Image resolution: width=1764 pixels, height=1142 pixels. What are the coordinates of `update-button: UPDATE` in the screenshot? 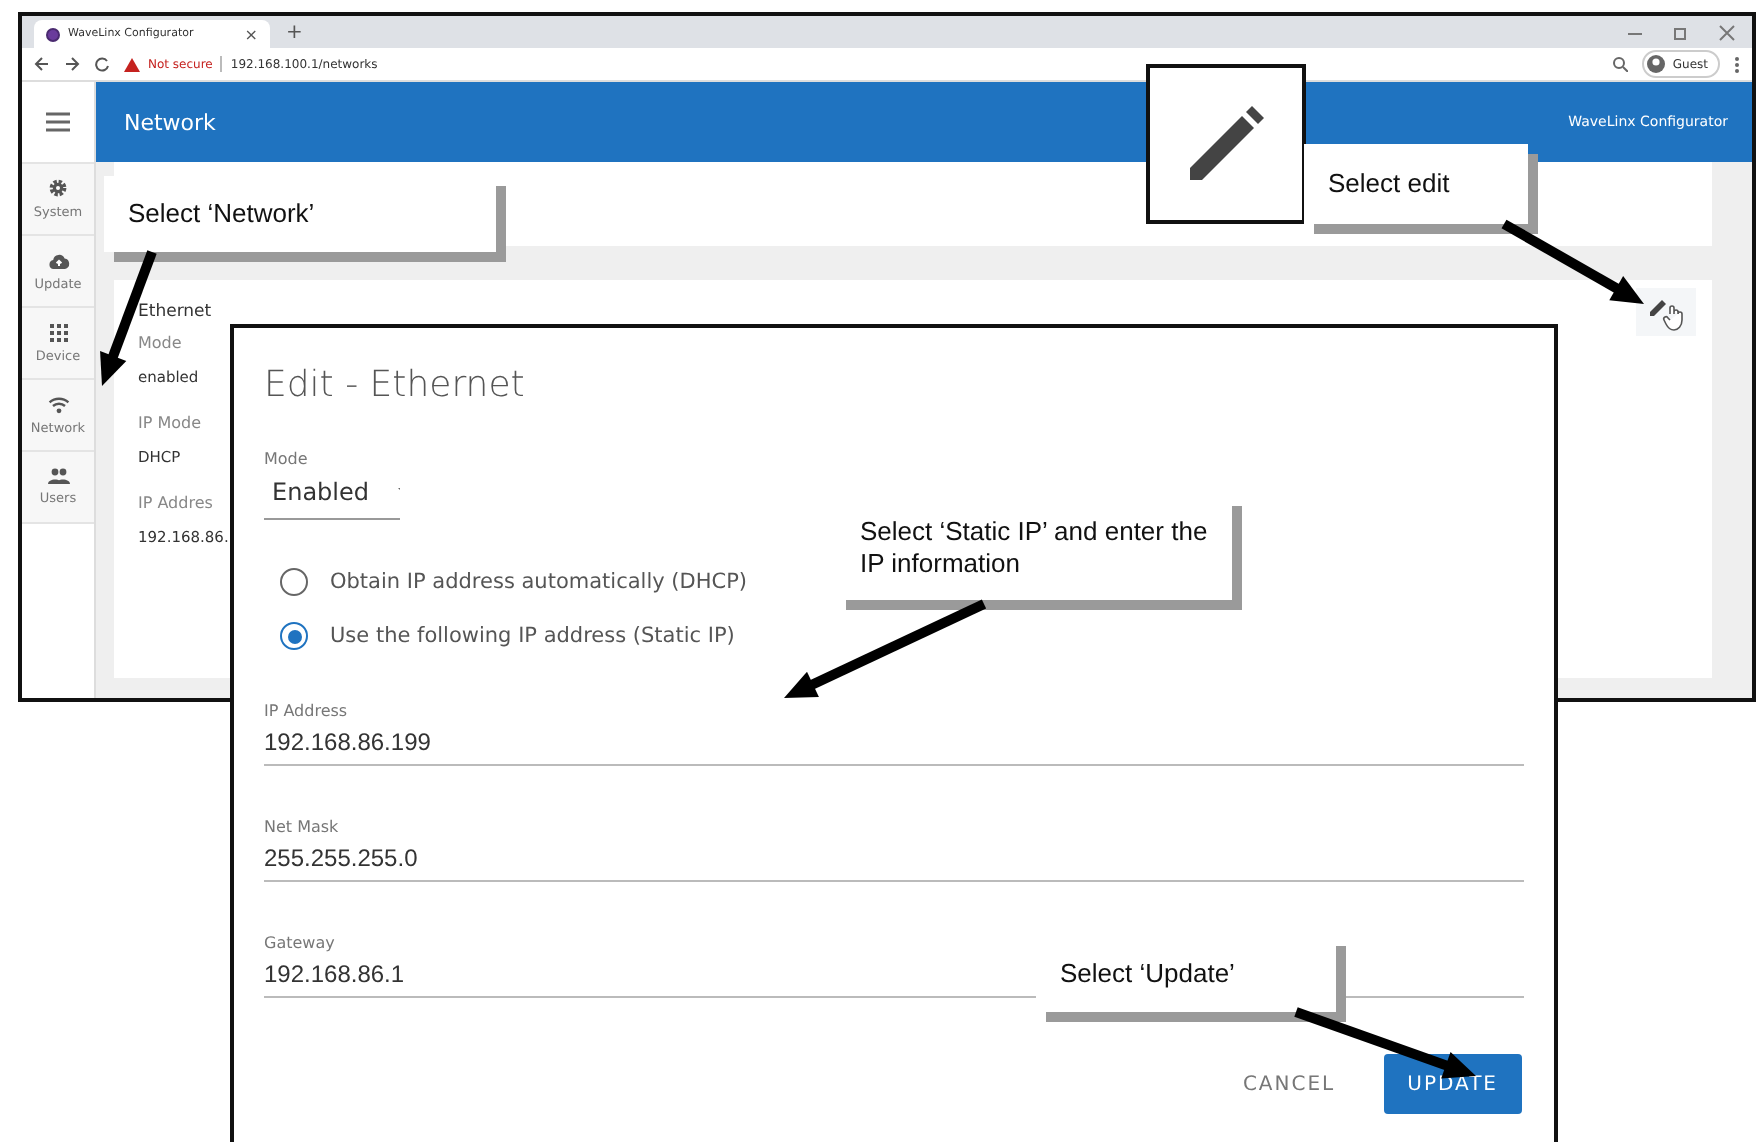 It's located at (1452, 1084).